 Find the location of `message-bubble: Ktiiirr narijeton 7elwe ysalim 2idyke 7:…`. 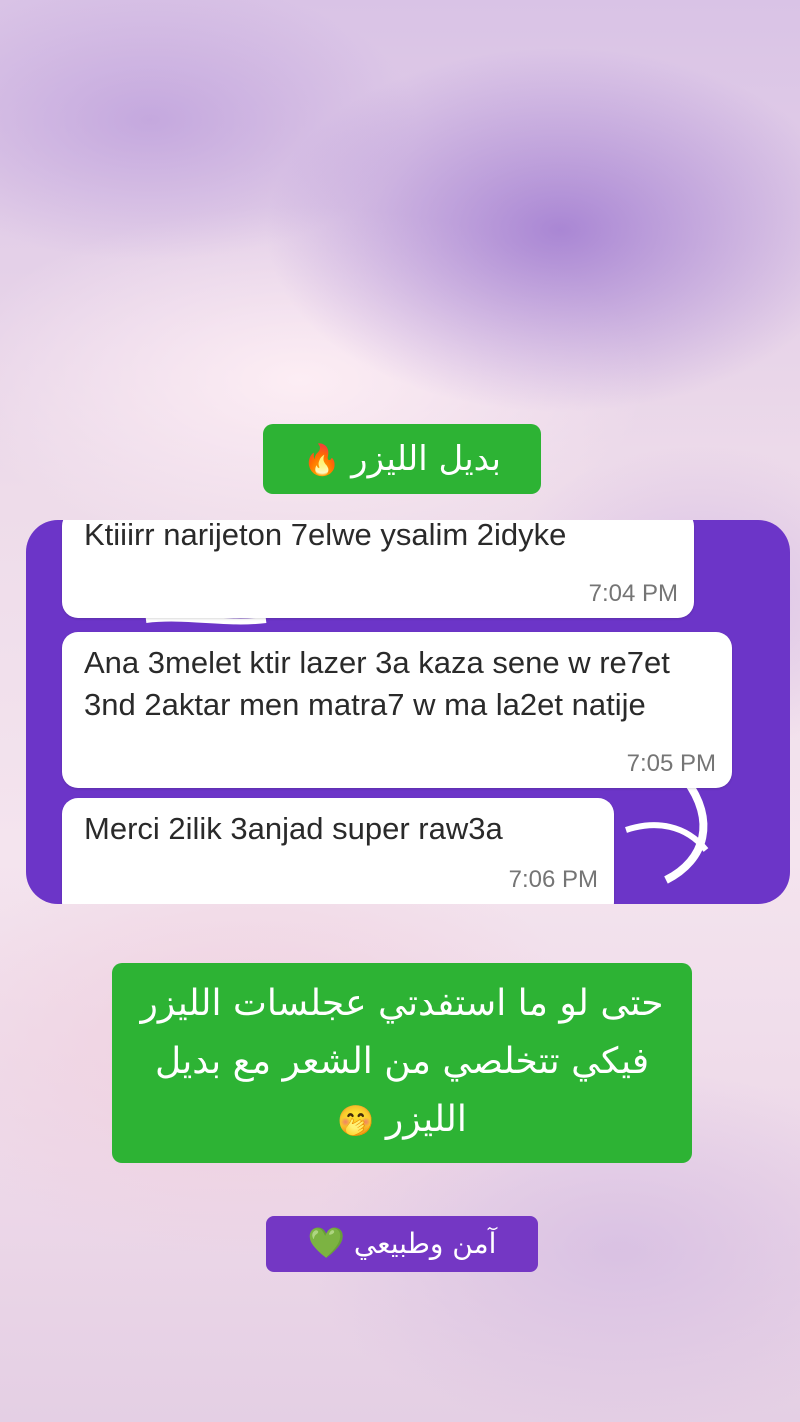

message-bubble: Ktiiirr narijeton 7elwe ysalim 2idyke 7:… is located at coordinates (378, 569).